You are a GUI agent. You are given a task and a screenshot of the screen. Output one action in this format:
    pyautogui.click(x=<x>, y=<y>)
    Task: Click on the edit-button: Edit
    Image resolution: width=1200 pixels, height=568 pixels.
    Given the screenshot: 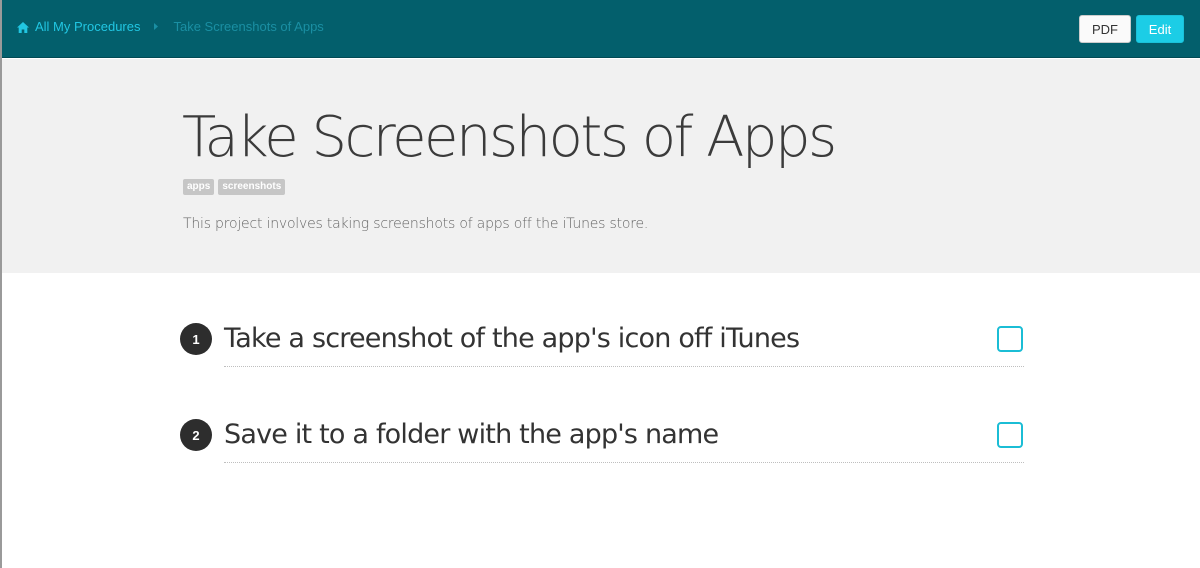 What is the action you would take?
    pyautogui.click(x=1160, y=29)
    